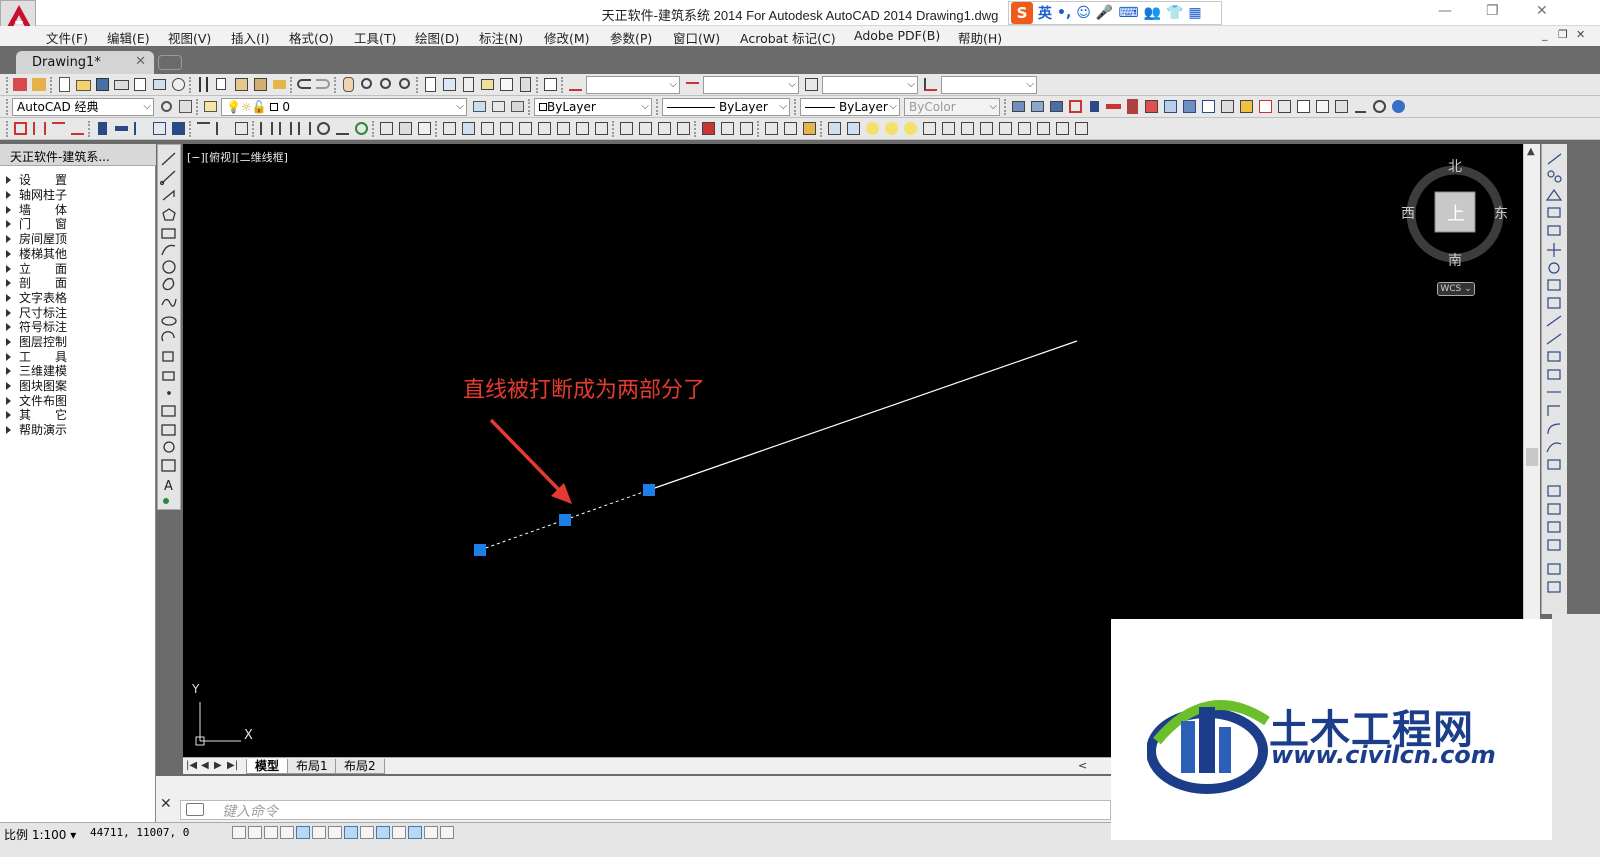  I want to click on tz-room-2-icon, so click(405, 128).